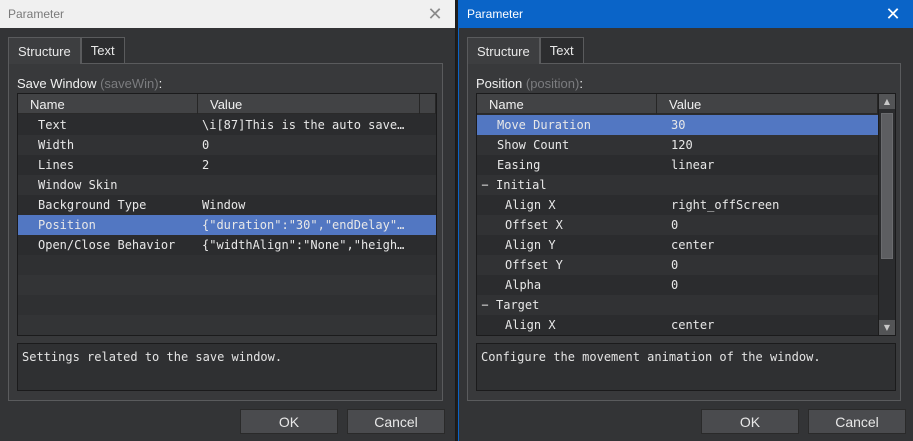  I want to click on section-key: (position), so click(552, 83).